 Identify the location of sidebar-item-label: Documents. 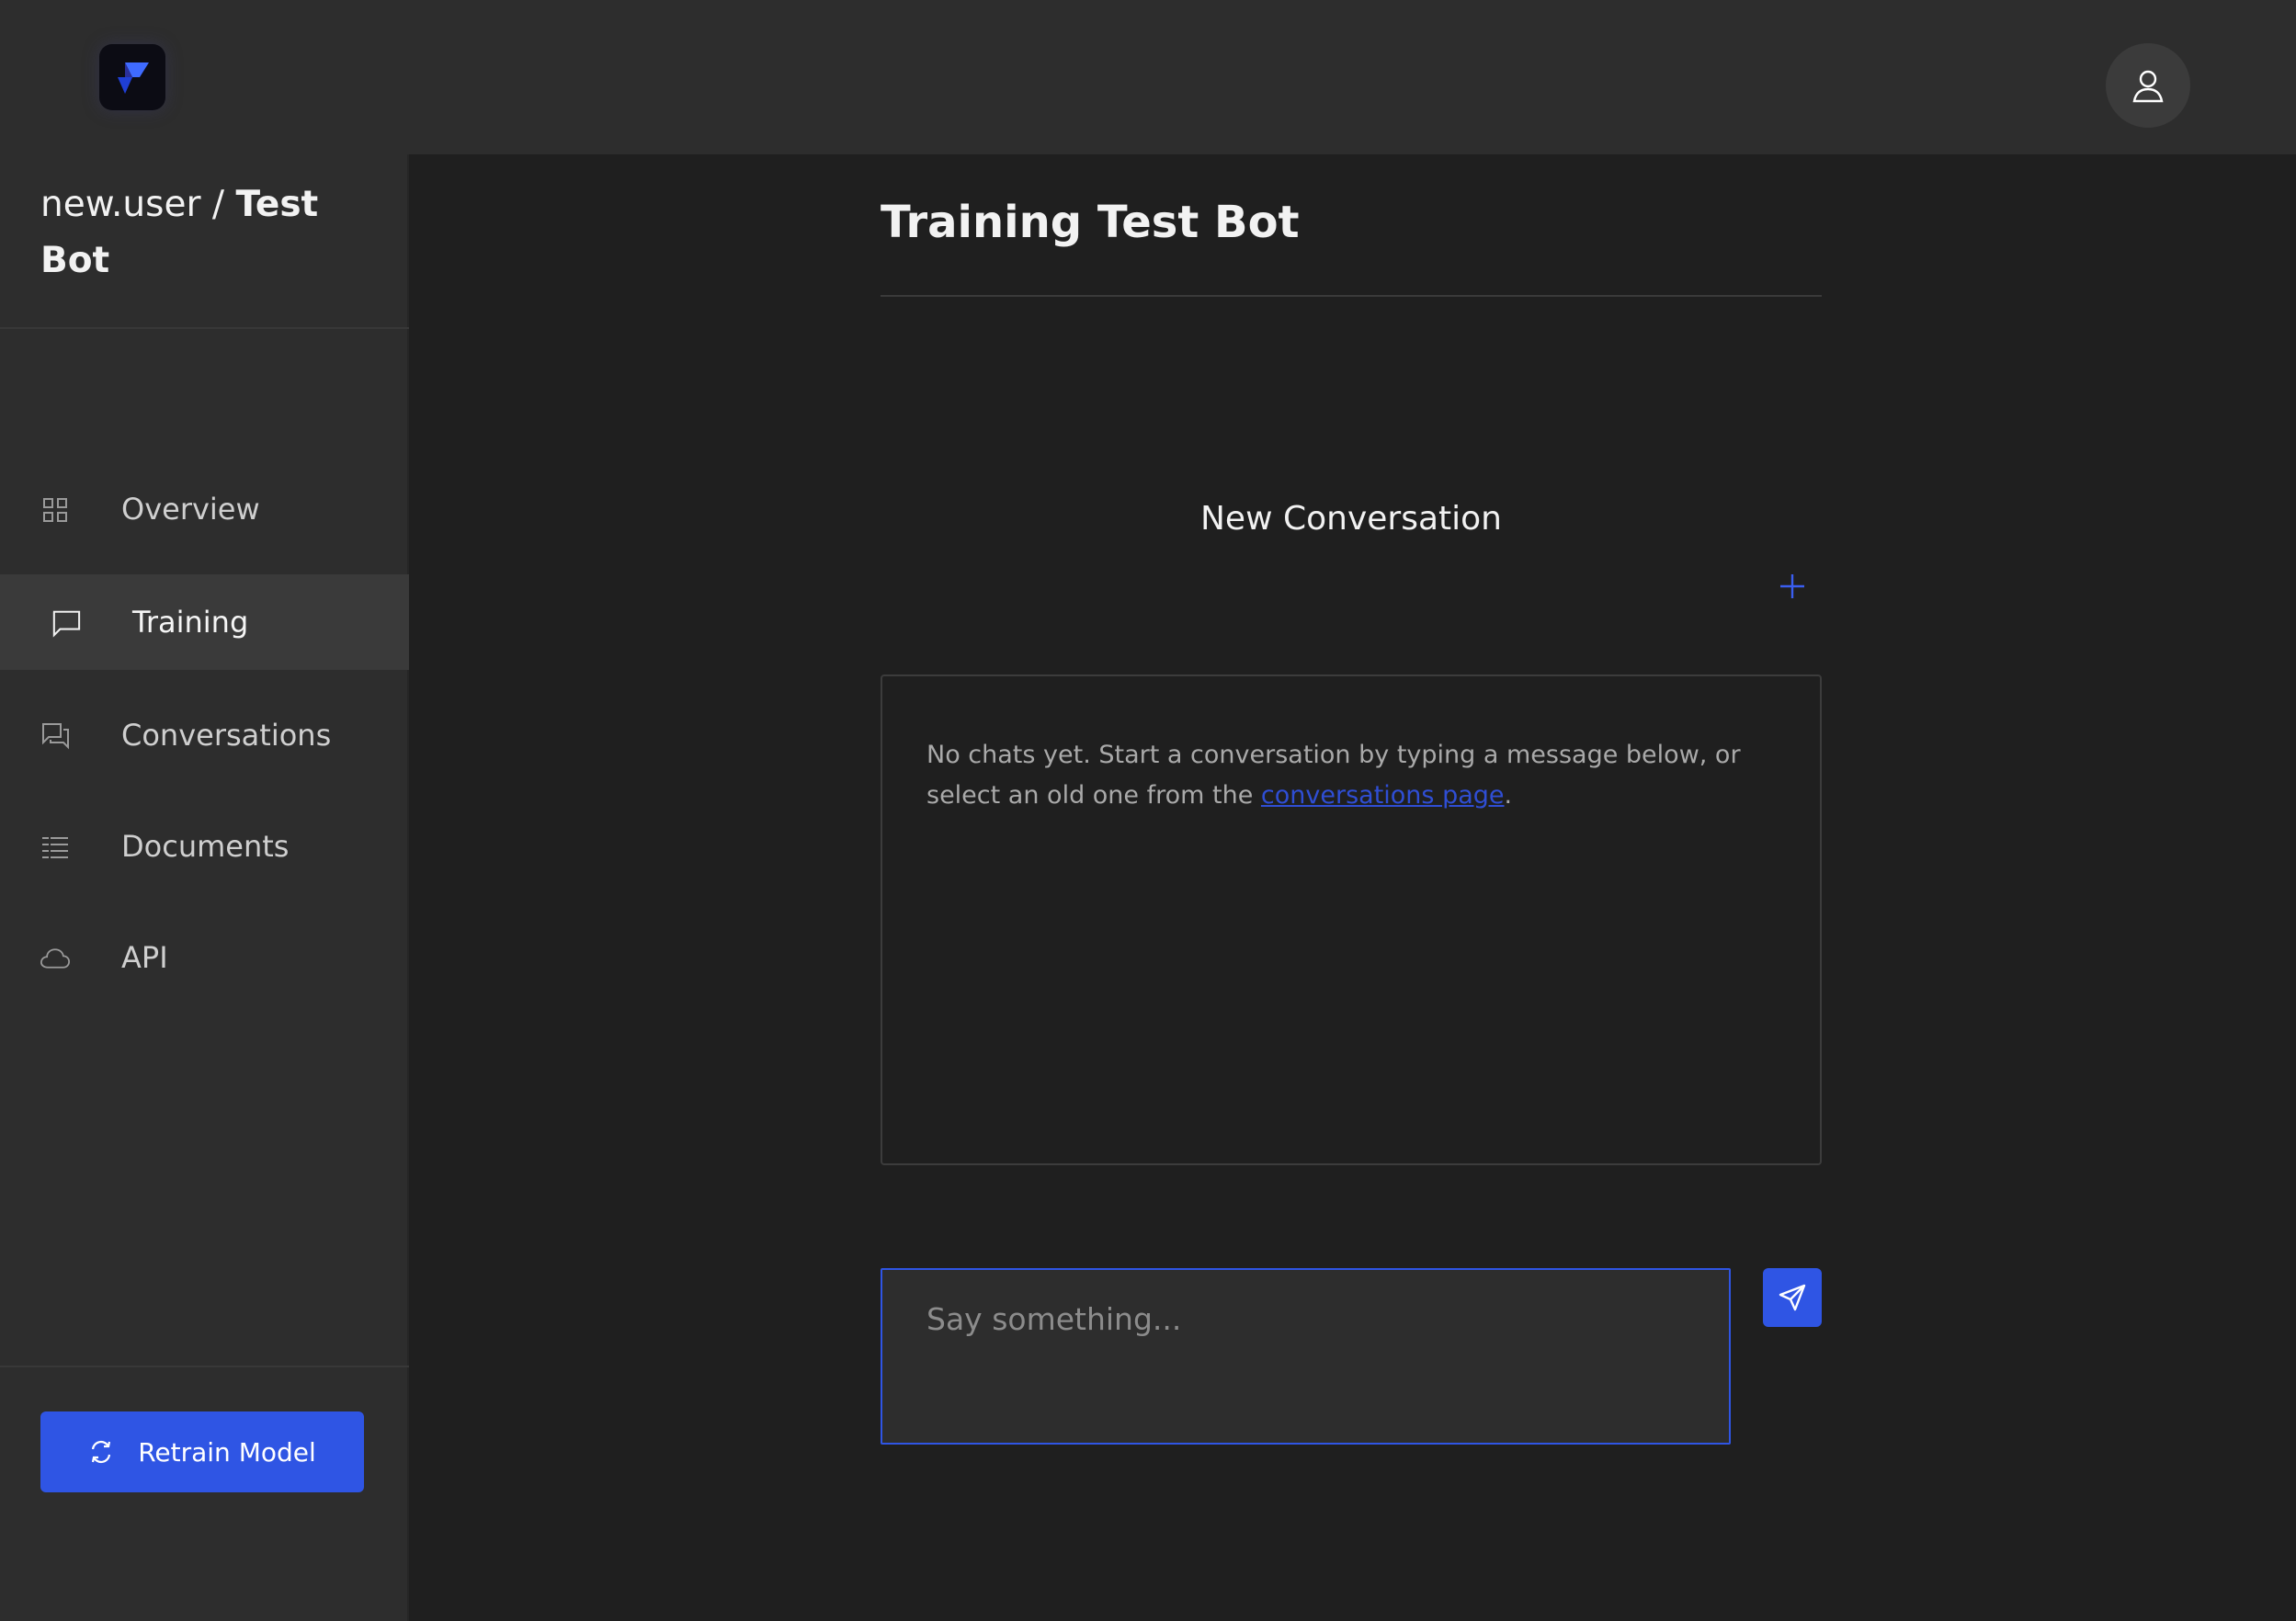
(206, 846).